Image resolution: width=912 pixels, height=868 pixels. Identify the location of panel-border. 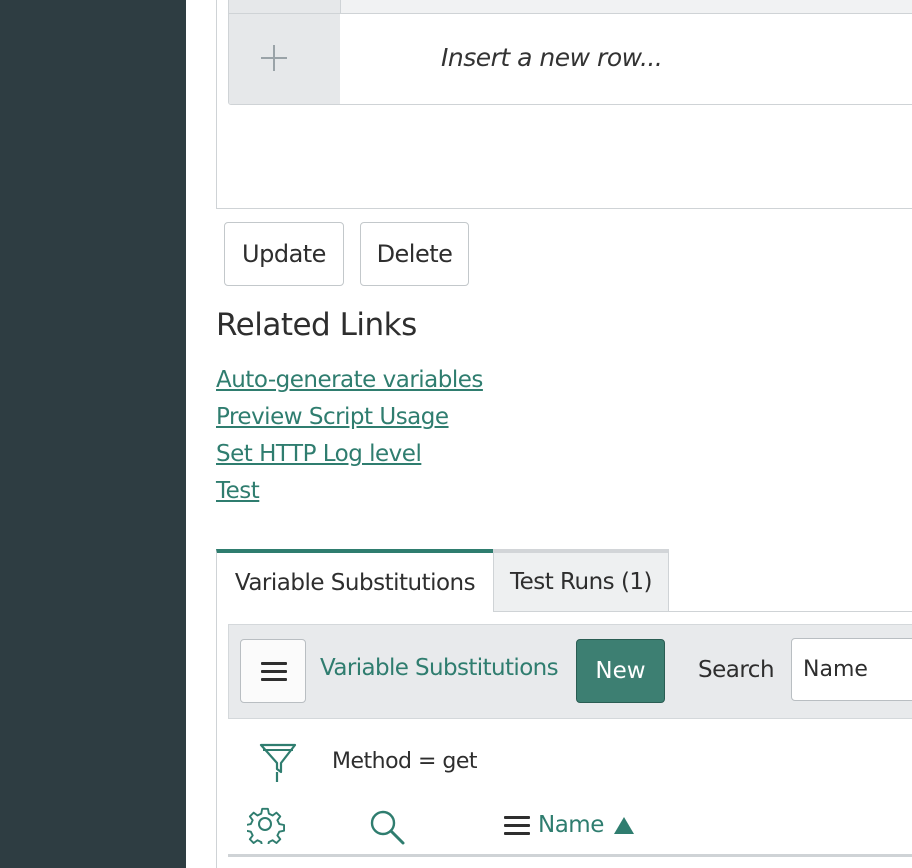
(216, 739).